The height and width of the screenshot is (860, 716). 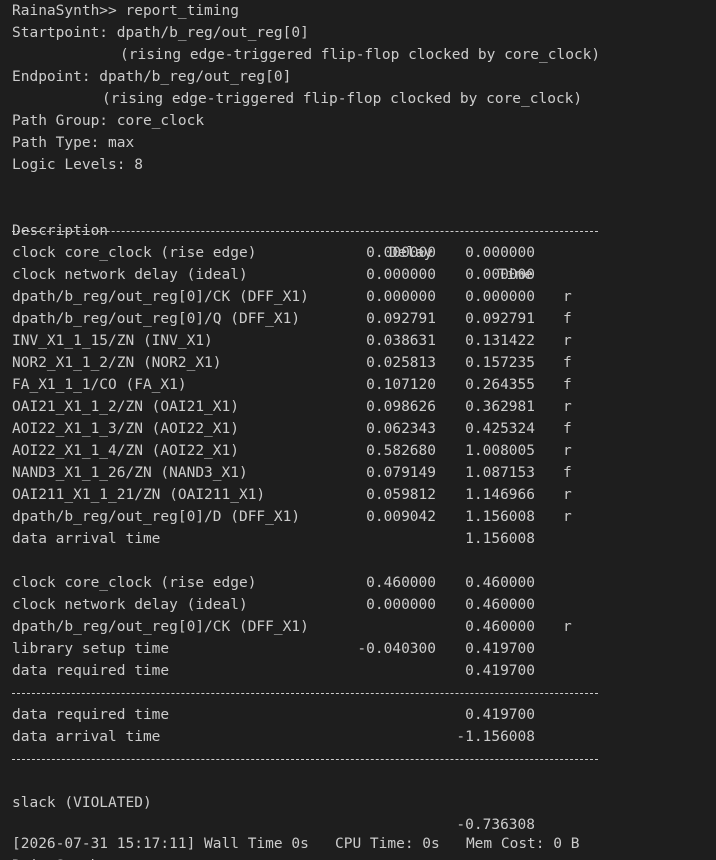 What do you see at coordinates (125, 451) in the screenshot?
I see `row-description: AOI22_X1_1_4/ZN (AOI22_X1)` at bounding box center [125, 451].